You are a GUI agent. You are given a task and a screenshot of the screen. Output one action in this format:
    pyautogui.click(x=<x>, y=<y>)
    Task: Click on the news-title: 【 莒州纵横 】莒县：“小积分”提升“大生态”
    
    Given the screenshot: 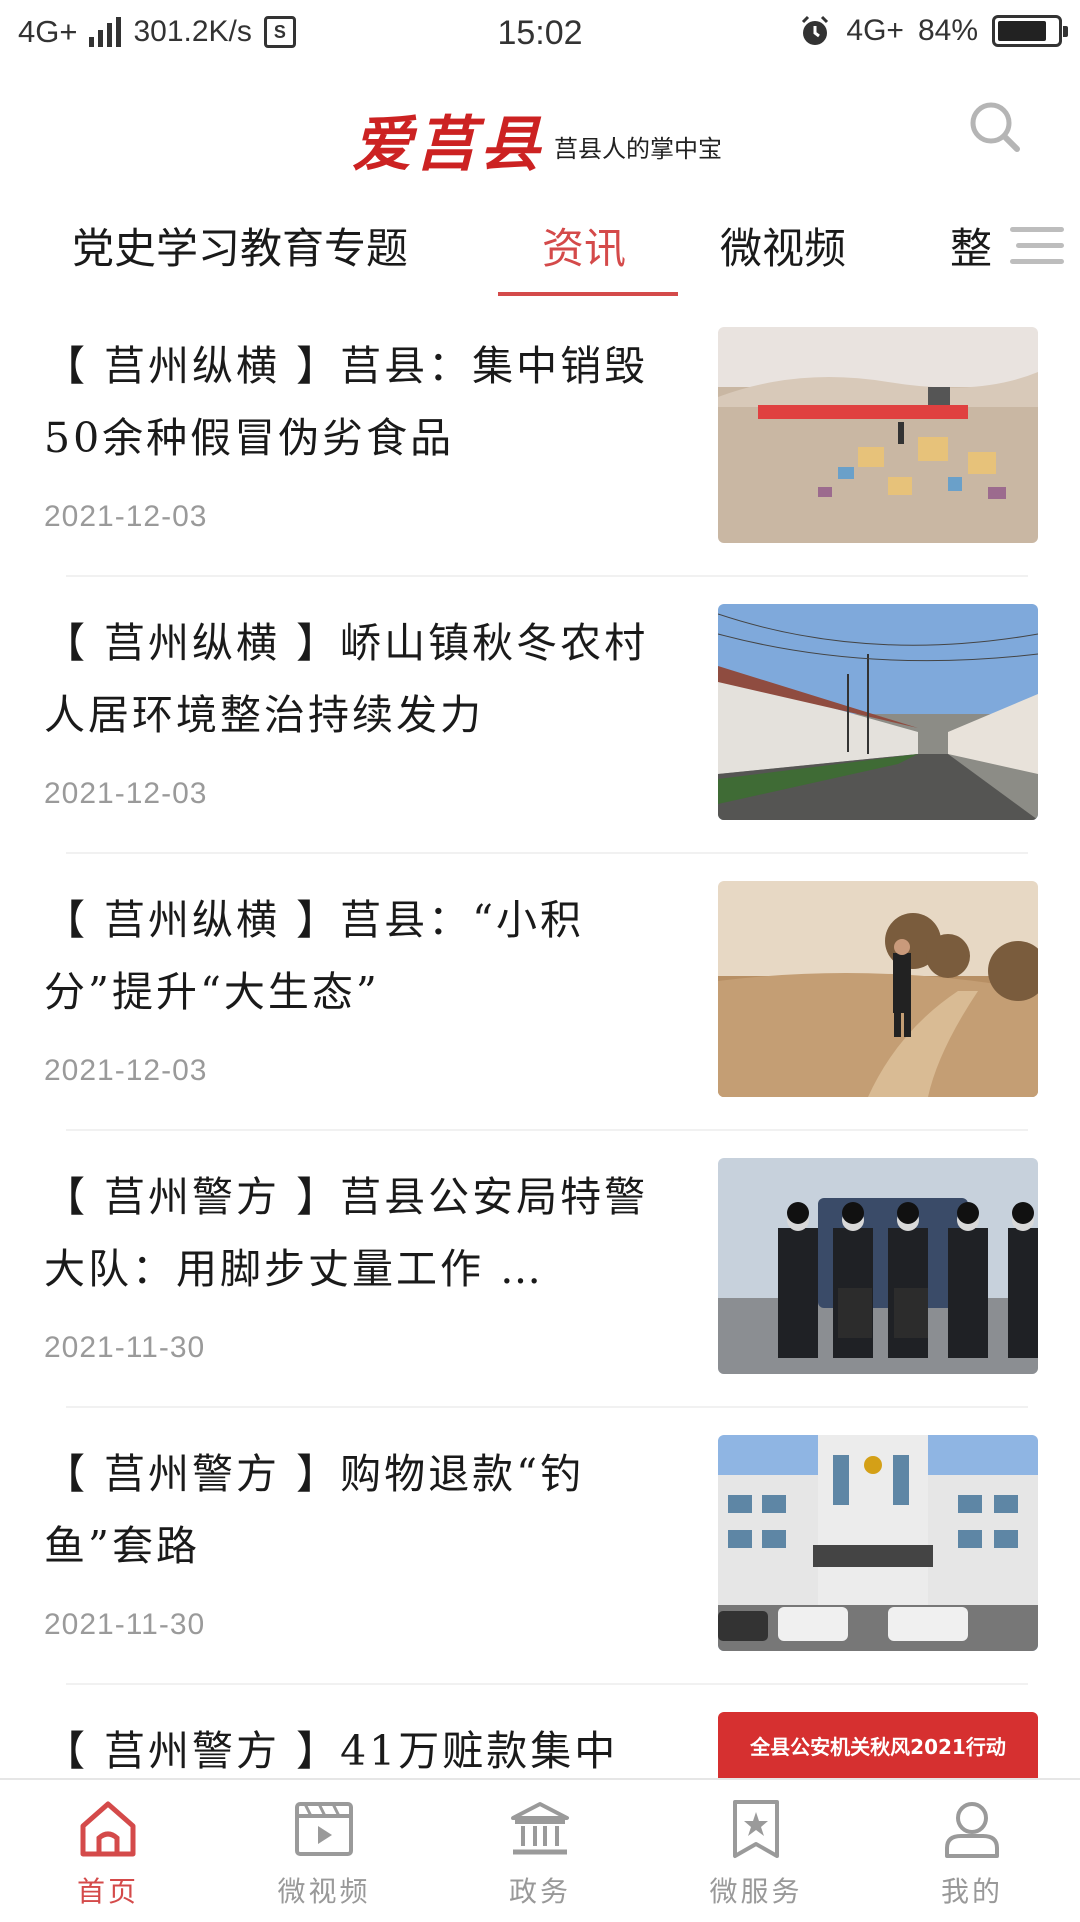 What is the action you would take?
    pyautogui.click(x=354, y=956)
    